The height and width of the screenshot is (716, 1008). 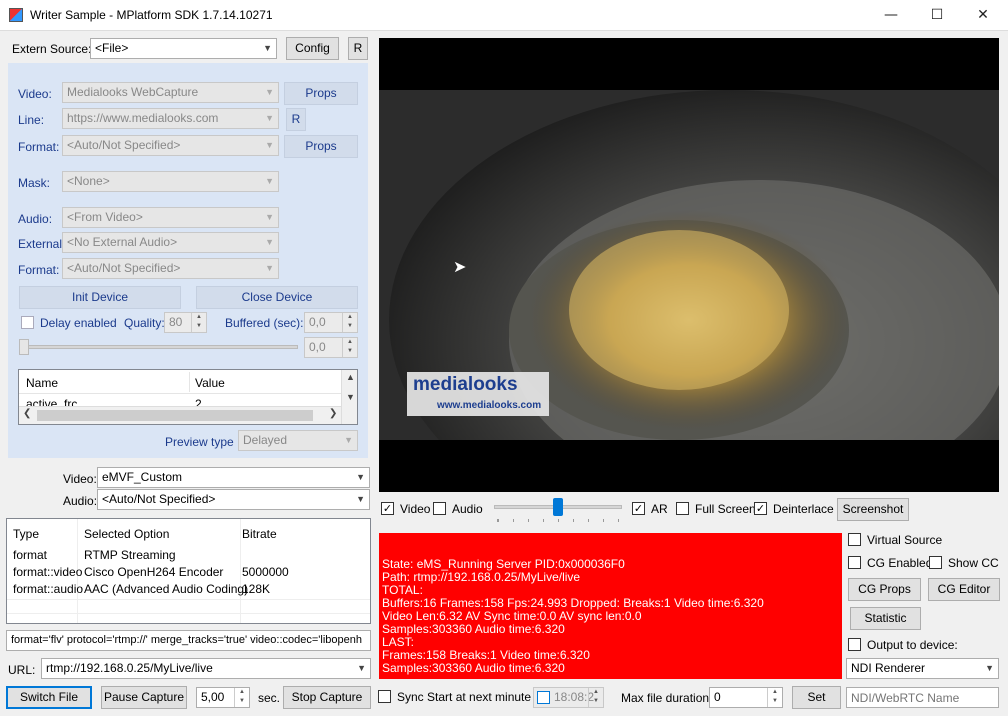 I want to click on max-duration-spinner: 0 ▲ ▼, so click(x=746, y=697).